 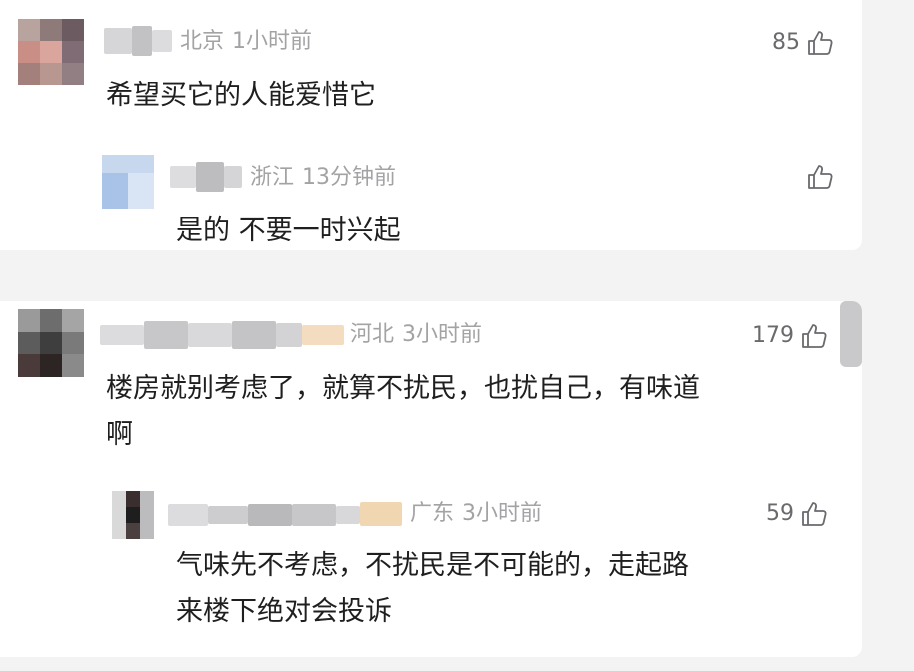 I want to click on like-count: 179, so click(x=773, y=335).